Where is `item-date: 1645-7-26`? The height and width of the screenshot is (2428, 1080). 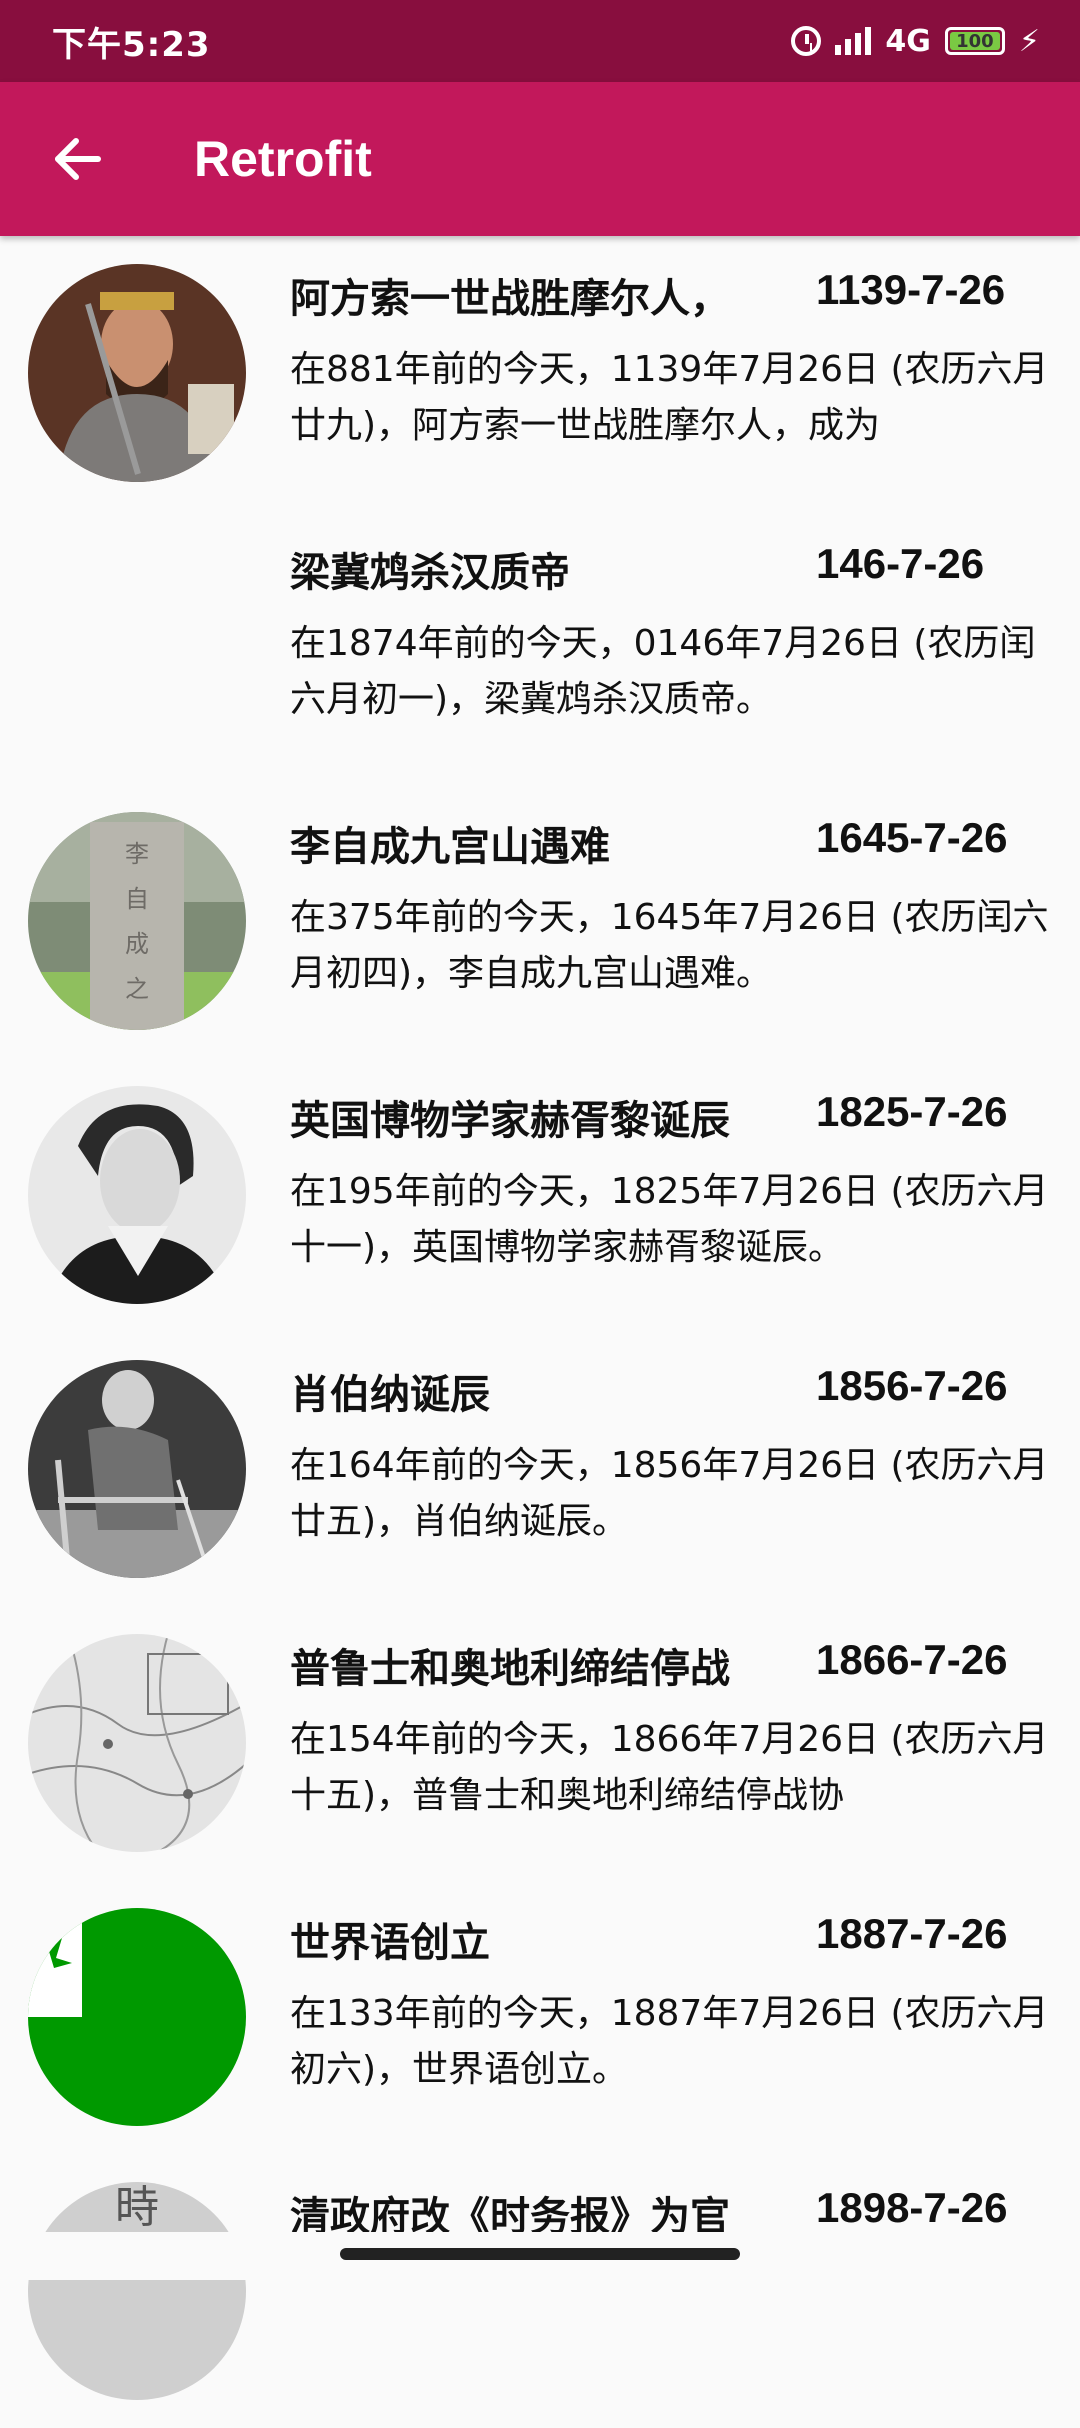 item-date: 1645-7-26 is located at coordinates (912, 837).